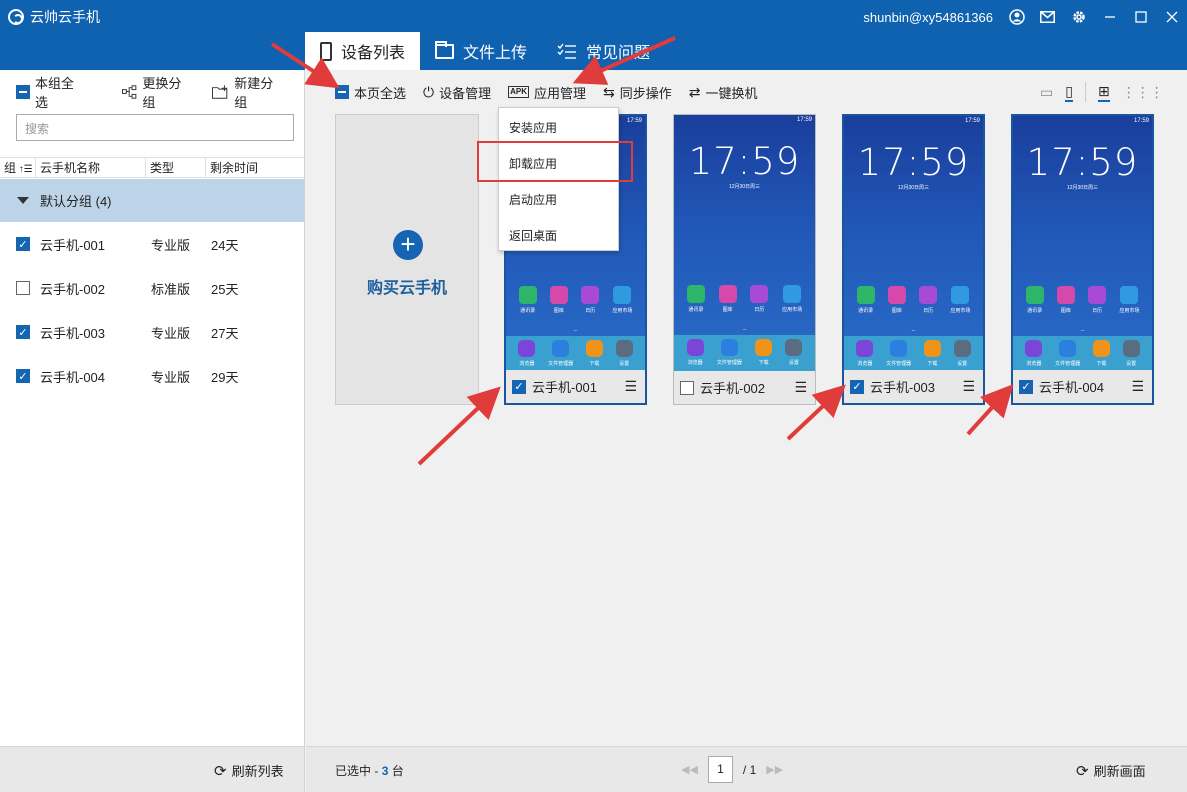  I want to click on refresh-screen-button: ⟳ 刷新画面, so click(1111, 770).